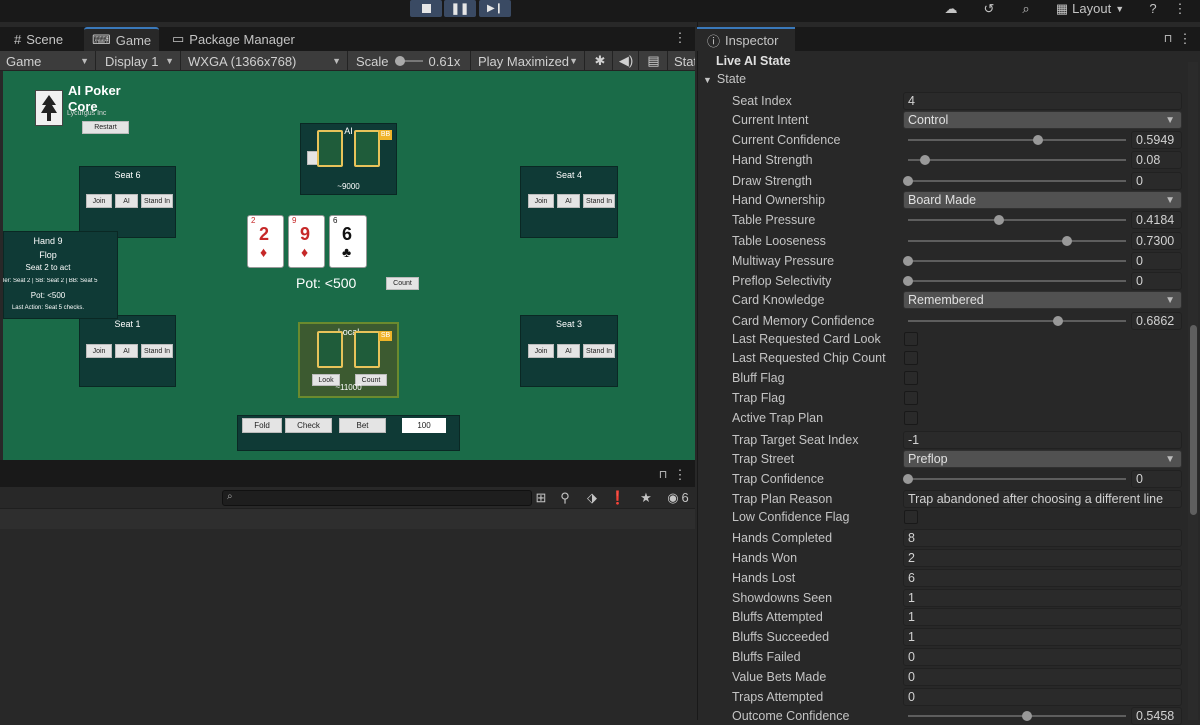 The image size is (1200, 725). Describe the element at coordinates (1037, 140) in the screenshot. I see `current-confidence-slider-knob` at that location.